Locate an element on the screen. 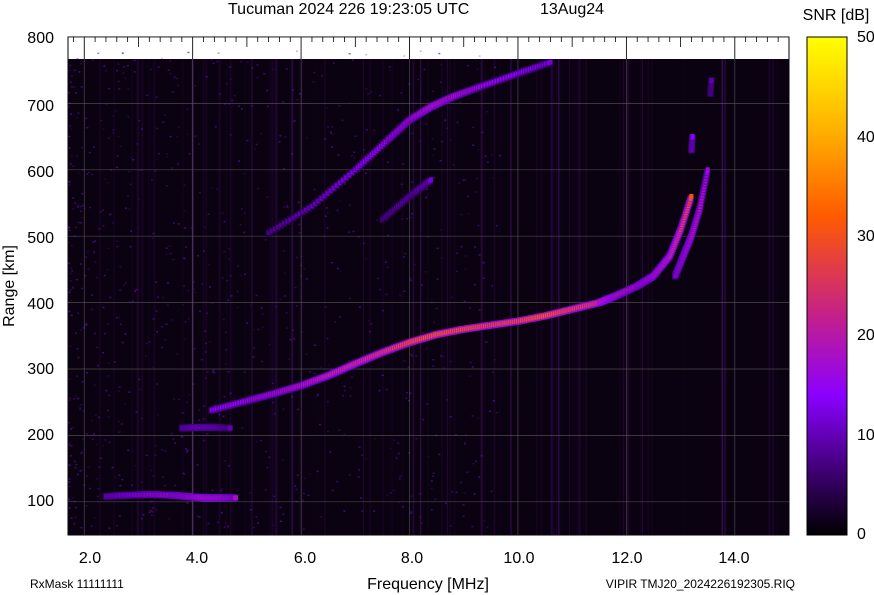 Image resolution: width=874 pixels, height=595 pixels. colorbar-tick-label: 0 is located at coordinates (861, 534).